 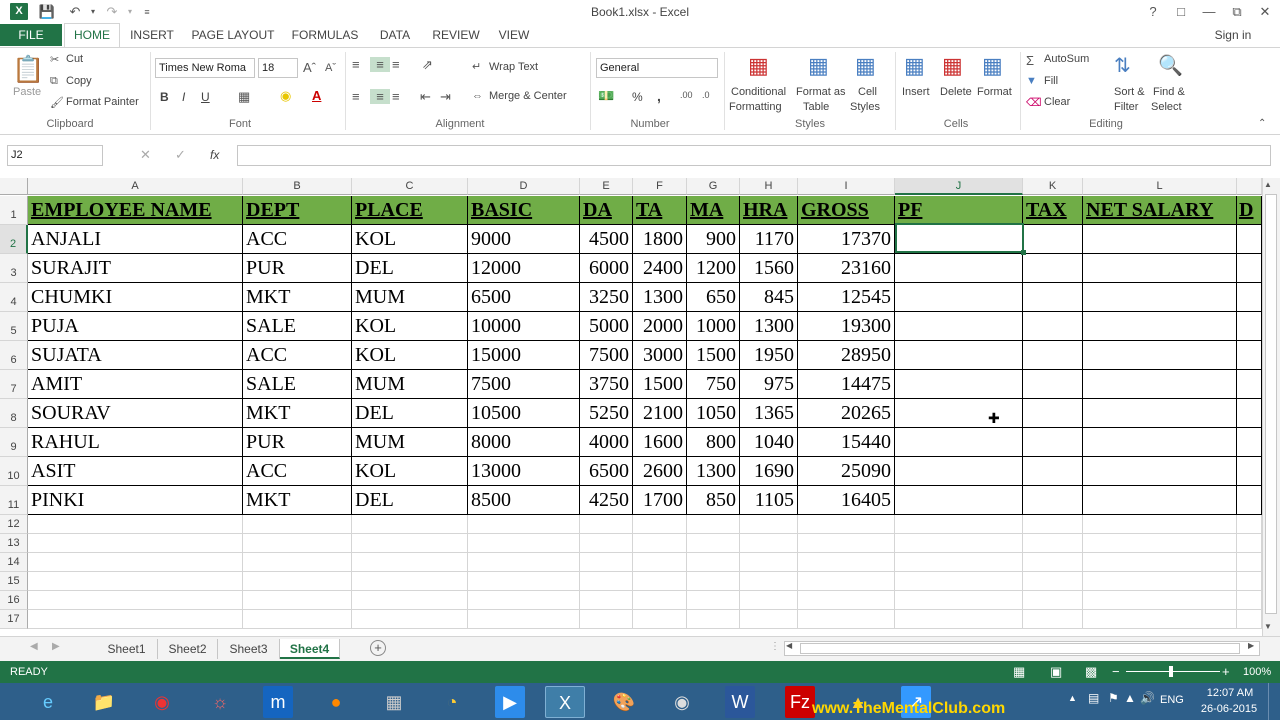 What do you see at coordinates (775, 648) in the screenshot?
I see `tab-split-handle: ⋮` at bounding box center [775, 648].